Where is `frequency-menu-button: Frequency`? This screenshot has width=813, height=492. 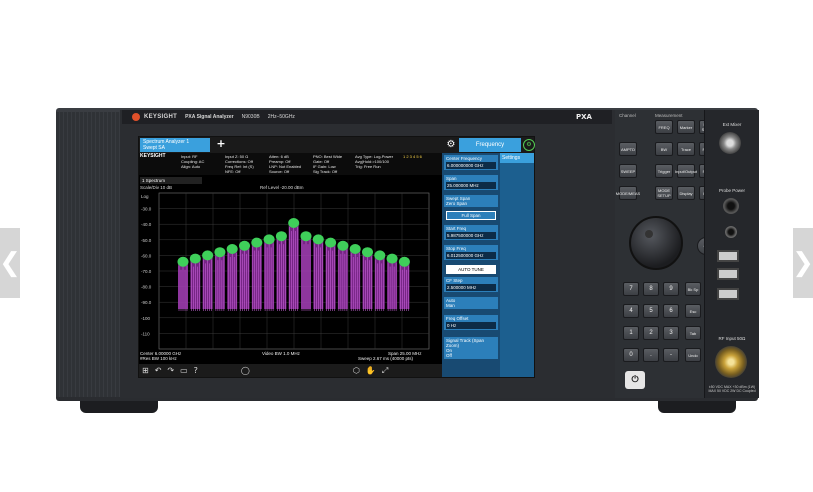
frequency-menu-button: Frequency is located at coordinates (490, 145).